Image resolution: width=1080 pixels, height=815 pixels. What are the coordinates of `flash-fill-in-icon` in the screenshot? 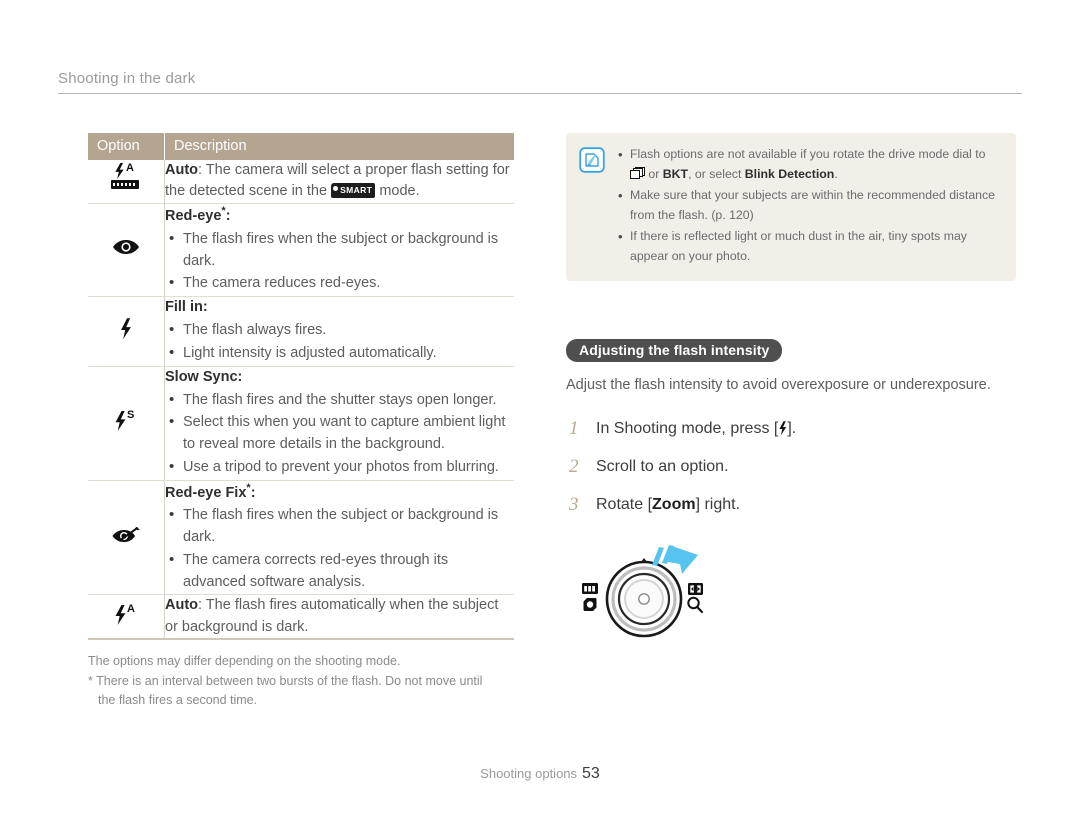 It's located at (126, 329).